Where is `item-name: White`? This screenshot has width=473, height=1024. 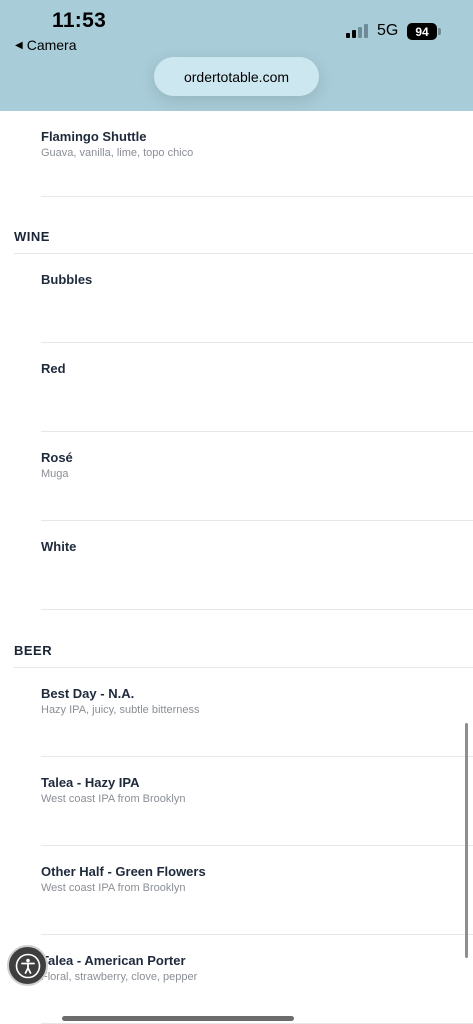 item-name: White is located at coordinates (59, 546).